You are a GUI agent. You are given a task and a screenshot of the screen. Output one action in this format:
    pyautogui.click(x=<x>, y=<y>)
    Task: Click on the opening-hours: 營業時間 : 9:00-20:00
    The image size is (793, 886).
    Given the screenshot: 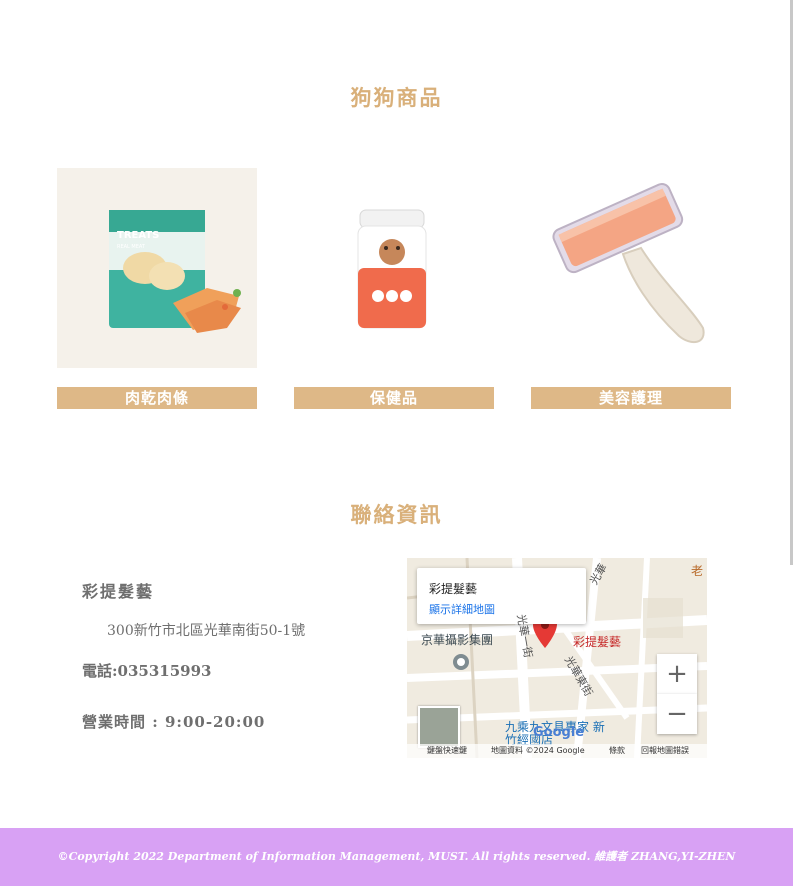 What is the action you would take?
    pyautogui.click(x=174, y=722)
    